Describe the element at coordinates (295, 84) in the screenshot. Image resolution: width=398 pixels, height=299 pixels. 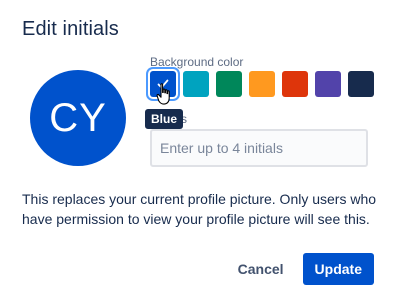
I see `color-swatch-red` at that location.